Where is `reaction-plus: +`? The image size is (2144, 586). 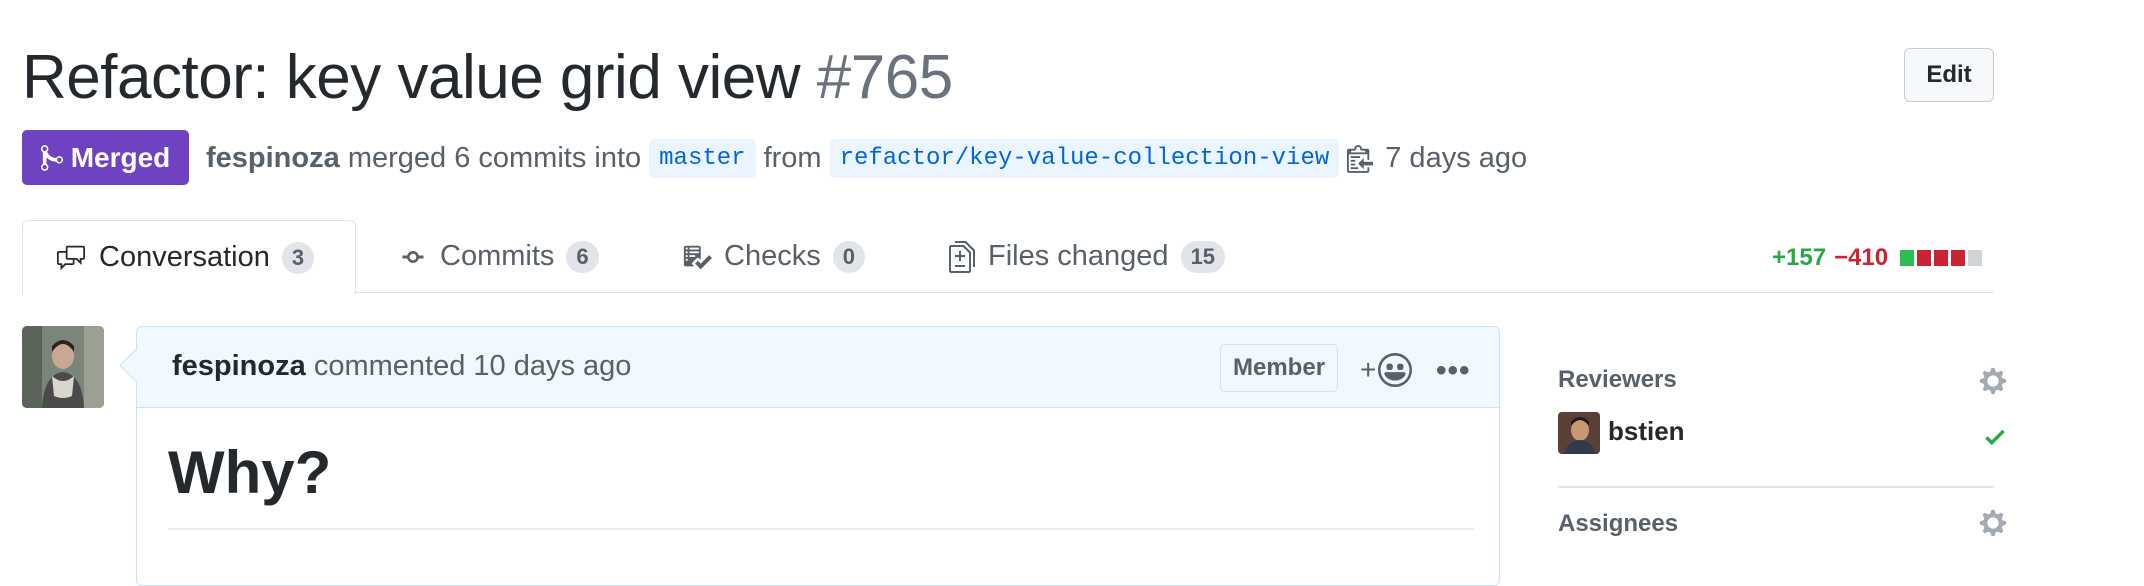 reaction-plus: + is located at coordinates (1368, 369).